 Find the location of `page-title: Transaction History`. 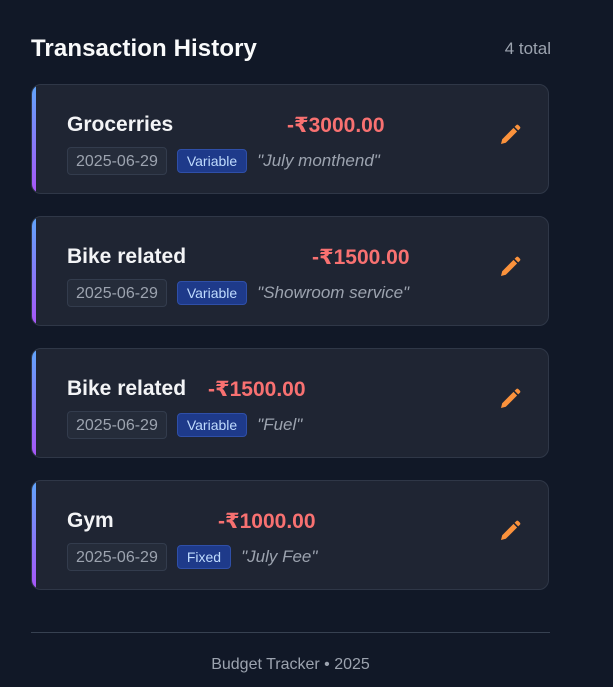

page-title: Transaction History is located at coordinates (144, 48).